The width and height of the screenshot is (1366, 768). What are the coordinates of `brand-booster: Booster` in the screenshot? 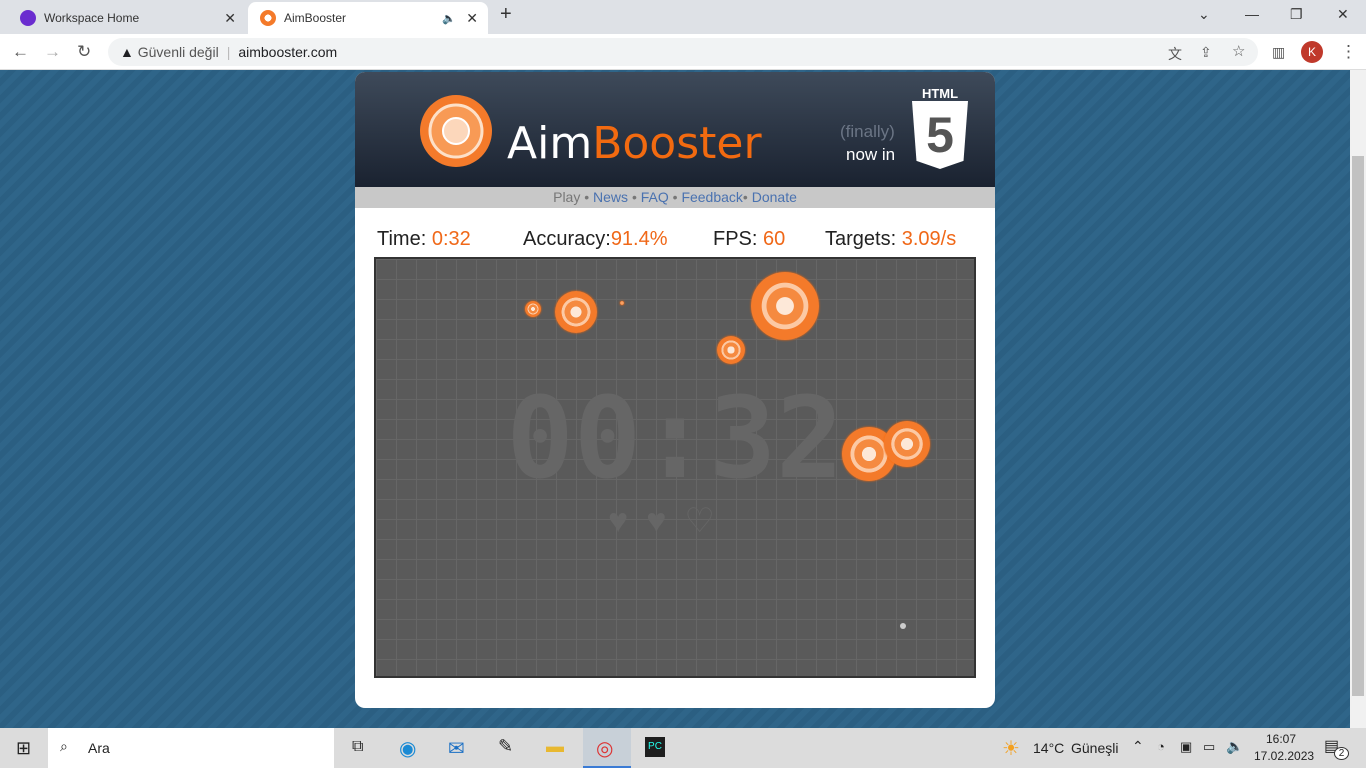 It's located at (677, 143).